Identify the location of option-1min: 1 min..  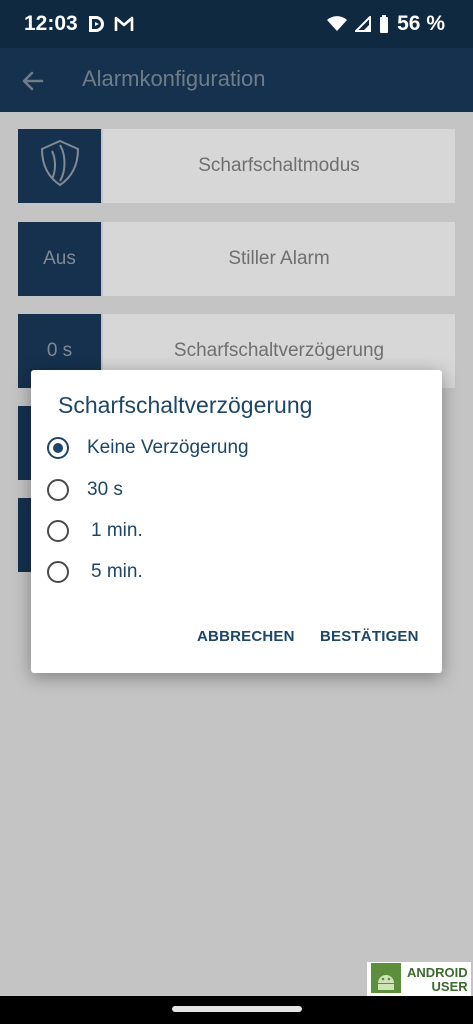
(232, 531).